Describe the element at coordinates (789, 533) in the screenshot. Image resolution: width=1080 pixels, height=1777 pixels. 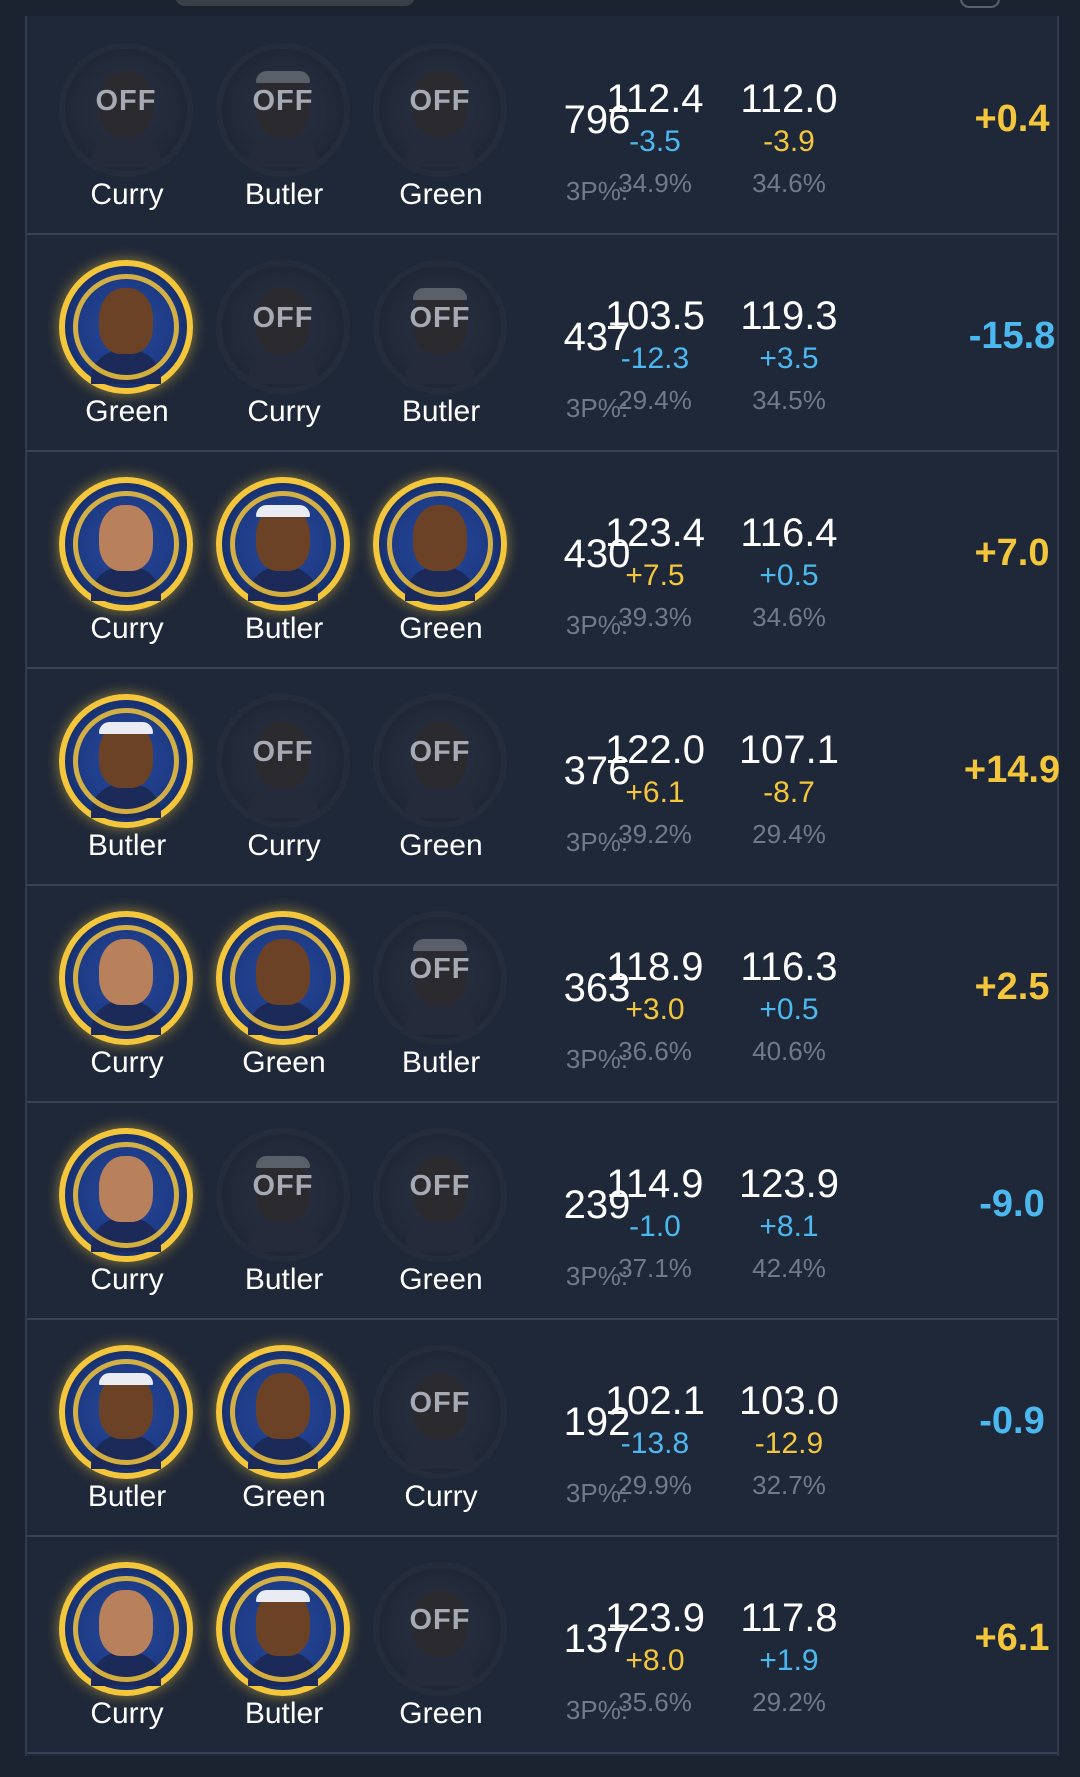
I see `def-rating-value: 116.4` at that location.